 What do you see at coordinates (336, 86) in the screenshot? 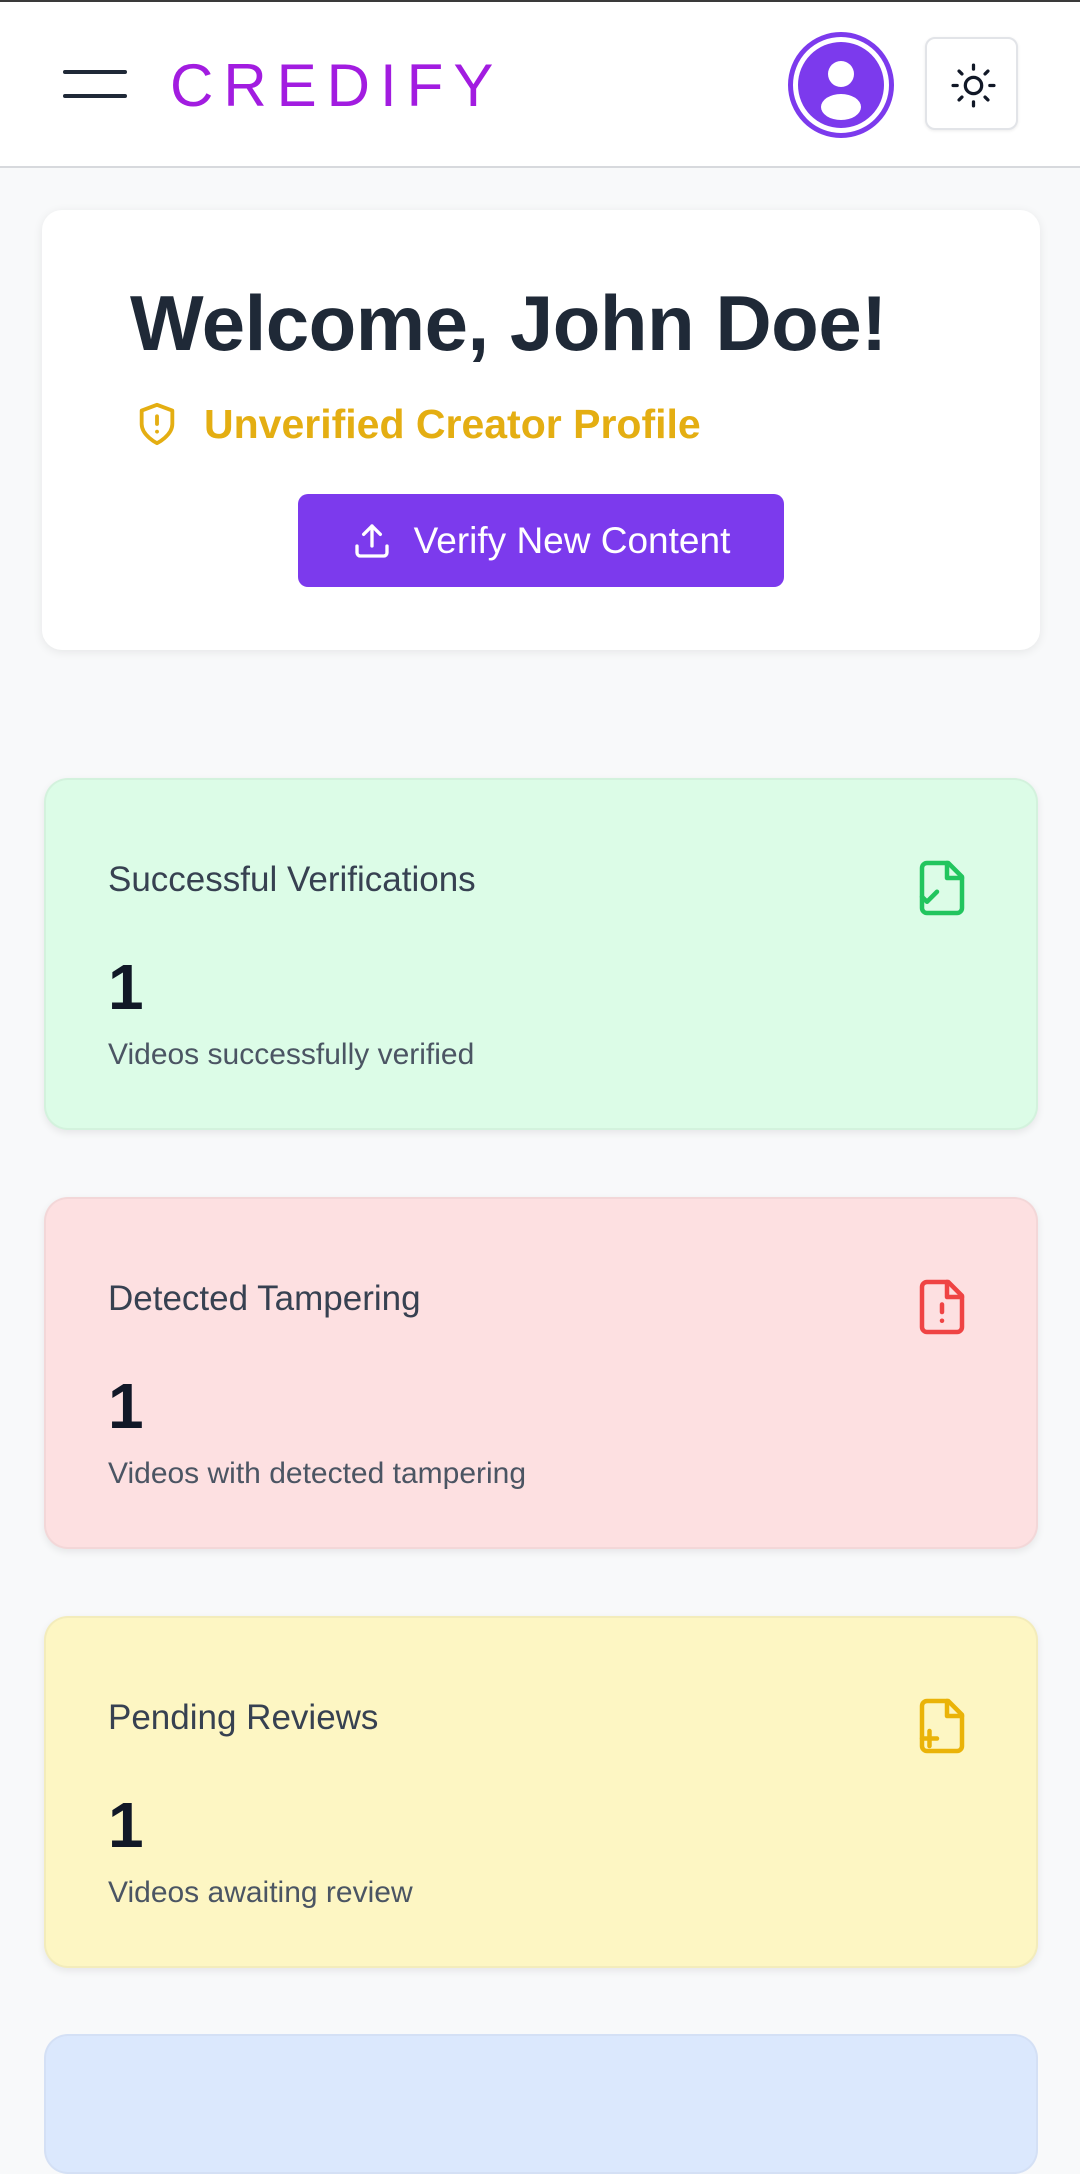
I see `logo-text: CREDIFY` at bounding box center [336, 86].